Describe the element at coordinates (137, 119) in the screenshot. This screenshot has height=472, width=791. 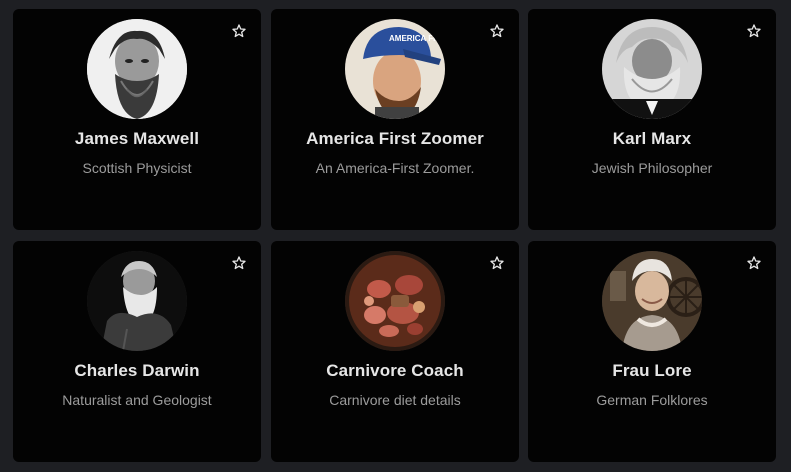
I see `character-card-james-maxwell: James Maxwell Scottish Physicist` at that location.